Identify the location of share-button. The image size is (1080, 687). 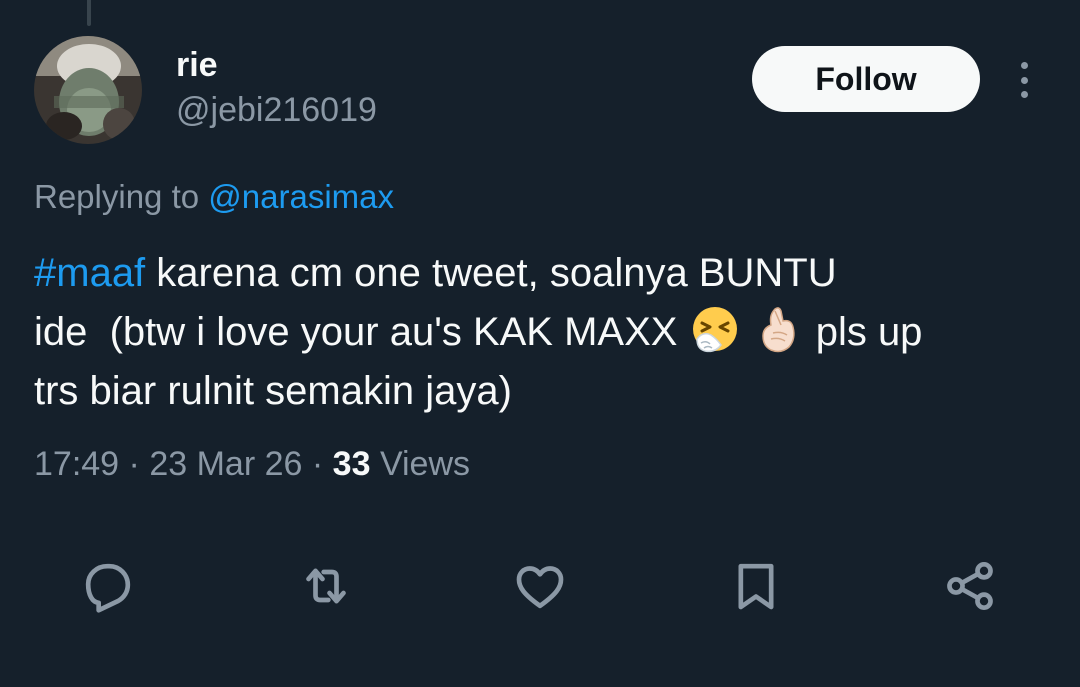
(970, 586).